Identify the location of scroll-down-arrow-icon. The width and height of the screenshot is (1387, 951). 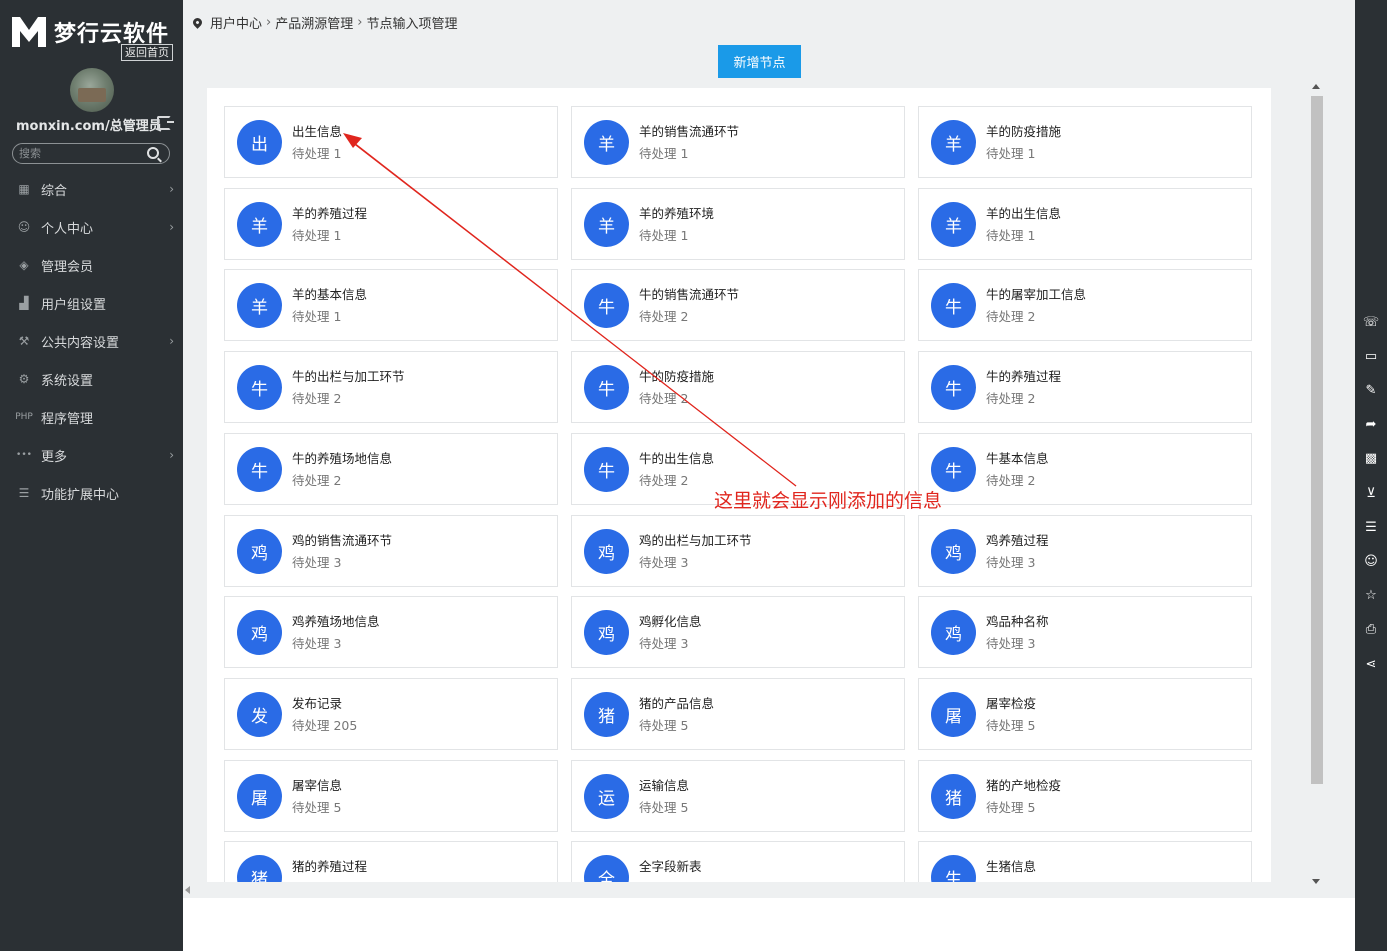
(1316, 881).